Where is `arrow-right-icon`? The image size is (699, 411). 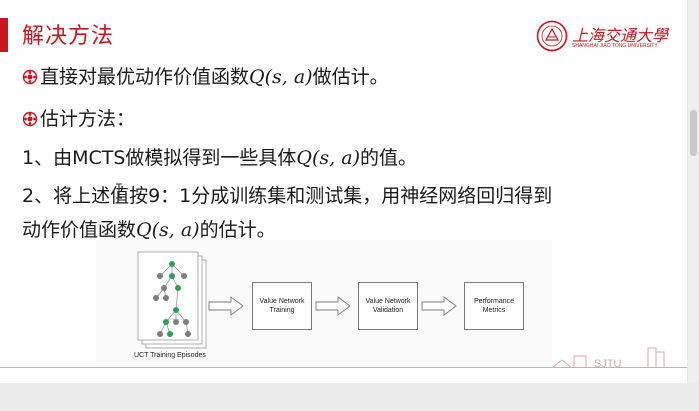
arrow-right-icon is located at coordinates (332, 306).